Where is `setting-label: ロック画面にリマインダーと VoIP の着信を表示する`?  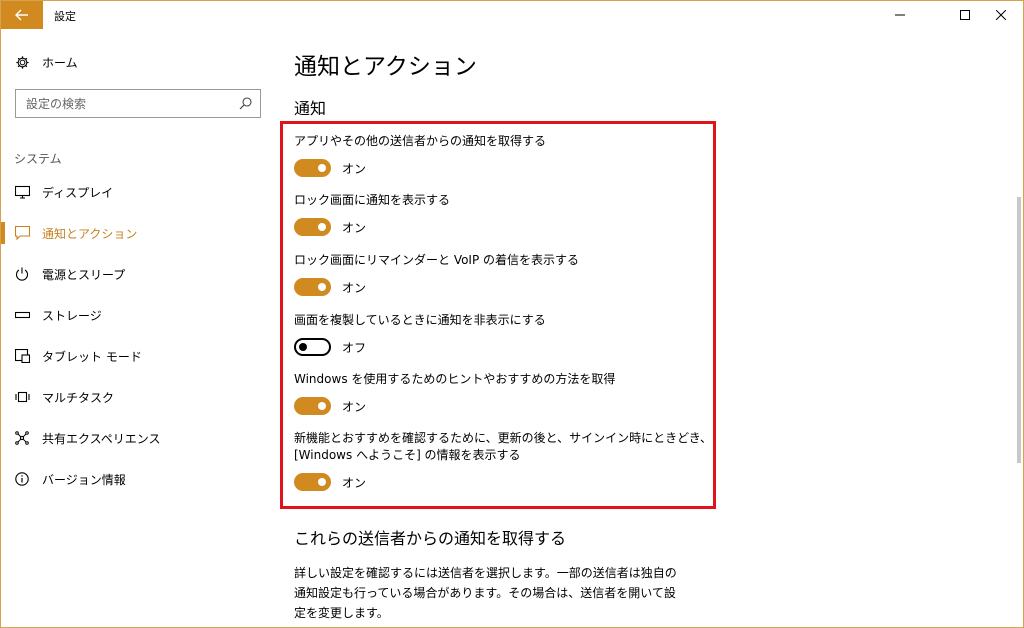 setting-label: ロック画面にリマインダーと VoIP の着信を表示する is located at coordinates (437, 260).